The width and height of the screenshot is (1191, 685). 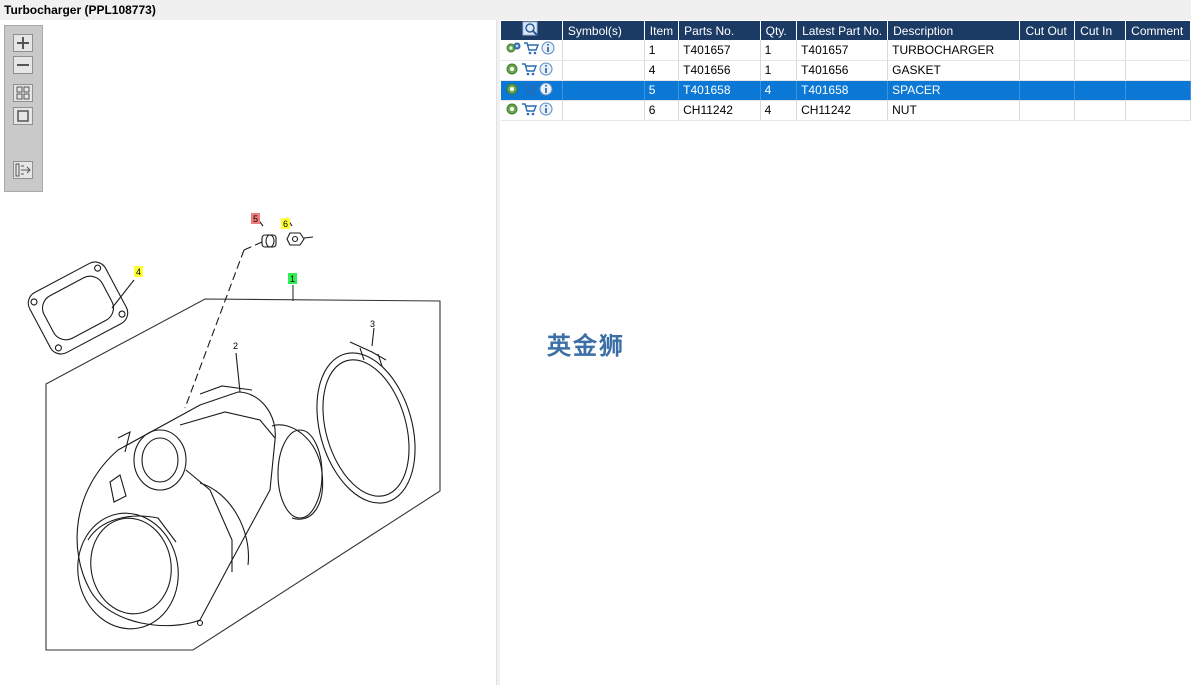 What do you see at coordinates (1158, 30) in the screenshot?
I see `column-header-comment: Comment` at bounding box center [1158, 30].